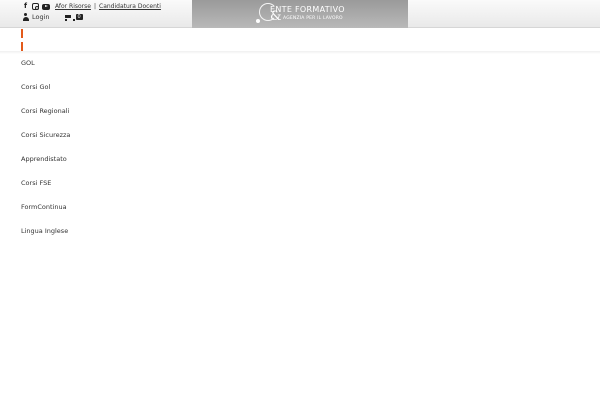 Image resolution: width=600 pixels, height=400 pixels. Describe the element at coordinates (258, 21) in the screenshot. I see `logo-dot-mark` at that location.